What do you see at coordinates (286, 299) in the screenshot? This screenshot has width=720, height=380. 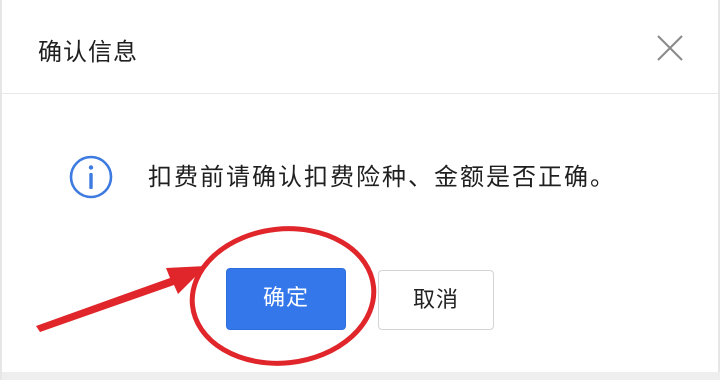 I see `confirm-button: 确定` at bounding box center [286, 299].